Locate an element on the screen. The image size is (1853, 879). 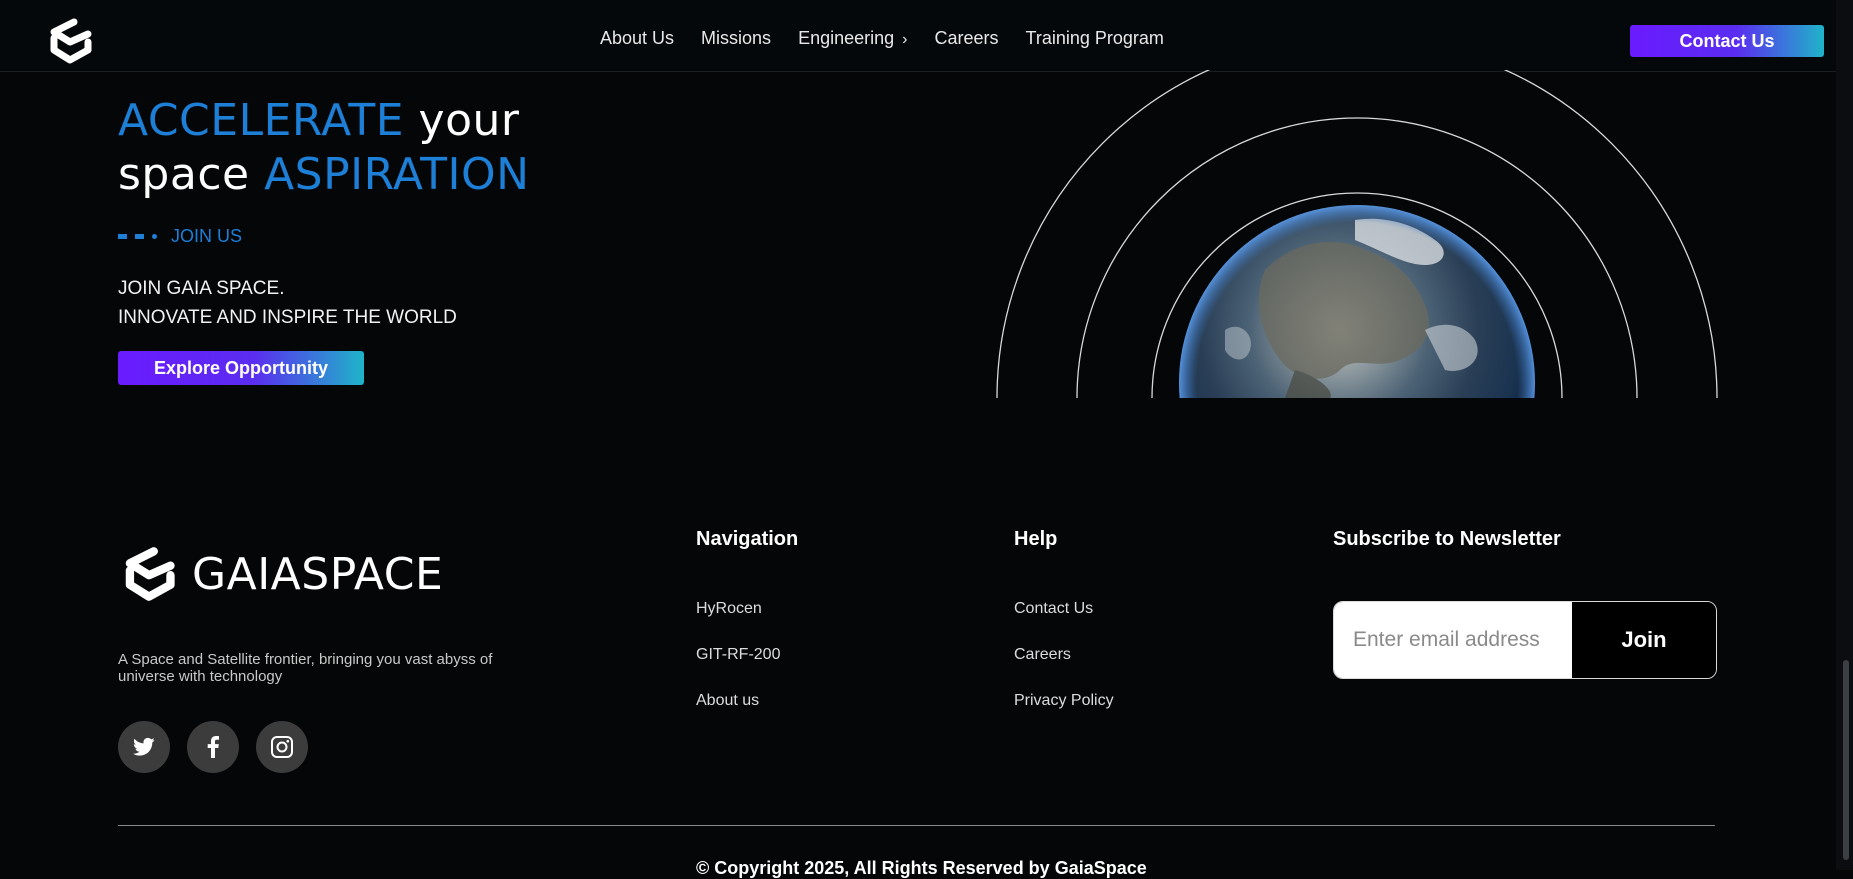
explore-opportunity-button: Explore Opportunity is located at coordinates (241, 368).